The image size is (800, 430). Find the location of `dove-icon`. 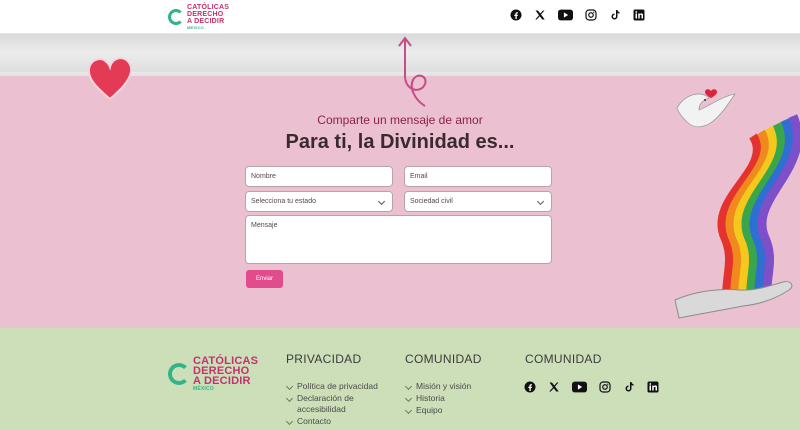

dove-icon is located at coordinates (706, 110).